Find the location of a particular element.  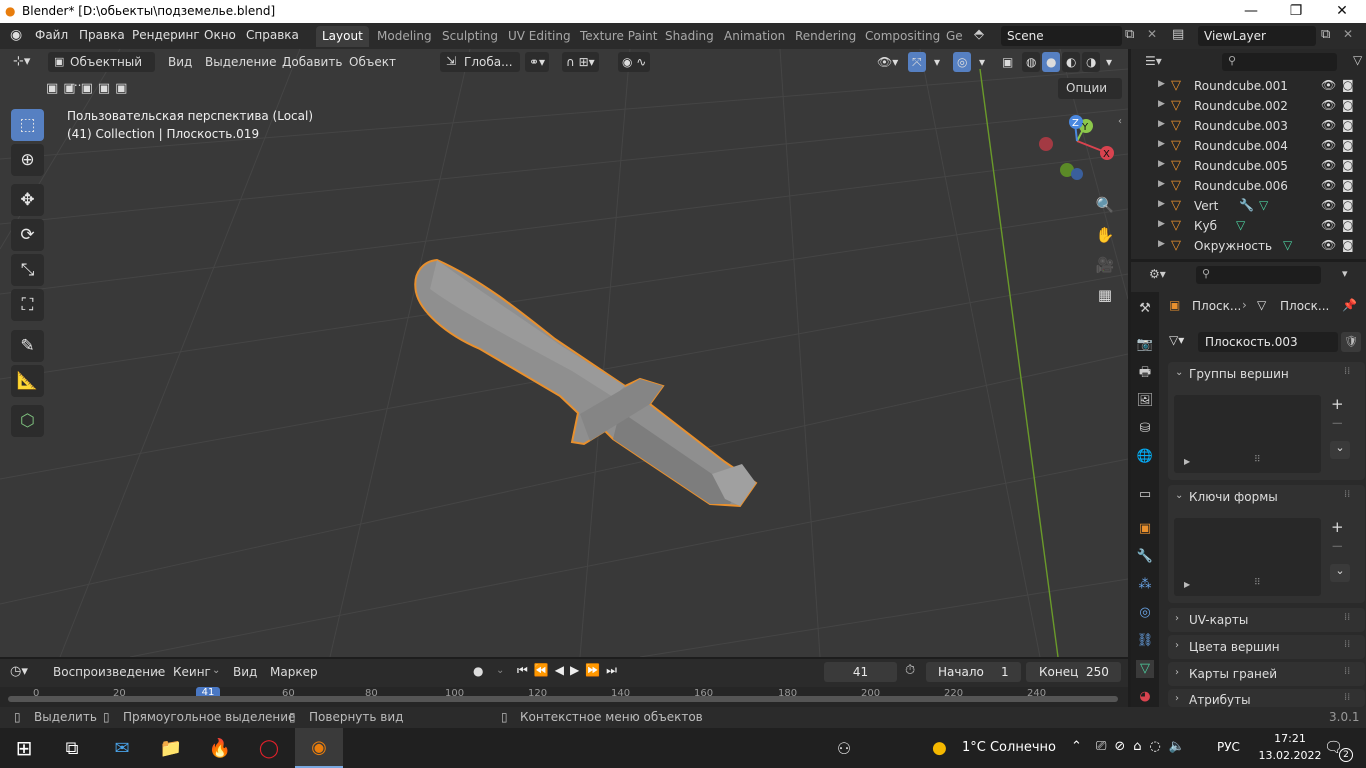

pan-hand-icon: ✋ is located at coordinates (1105, 235).